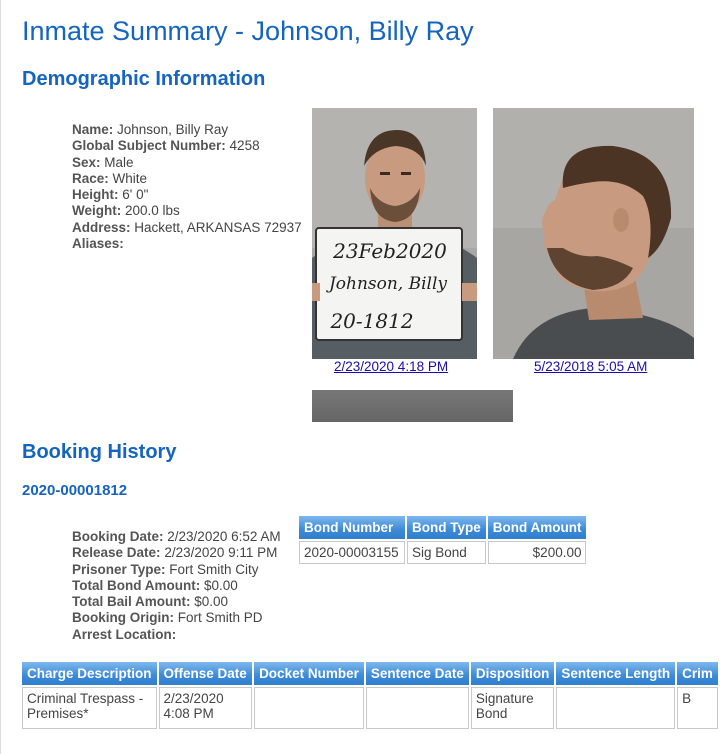  What do you see at coordinates (537, 527) in the screenshot?
I see `bond-header-bond-amount: Bond Amount` at bounding box center [537, 527].